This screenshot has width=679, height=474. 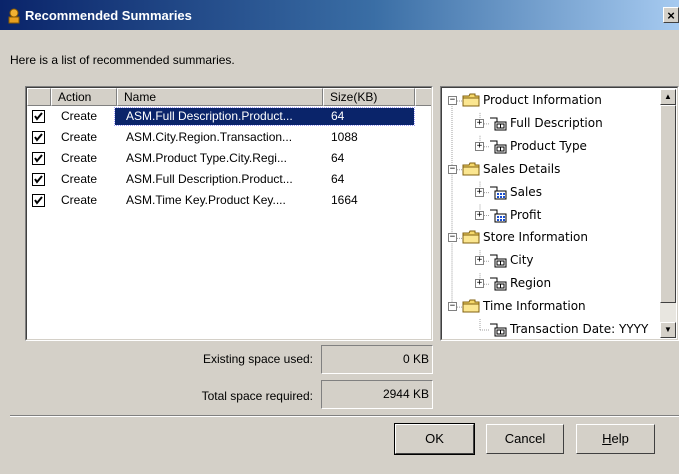 What do you see at coordinates (542, 100) in the screenshot?
I see `tree-node-label: Product Information` at bounding box center [542, 100].